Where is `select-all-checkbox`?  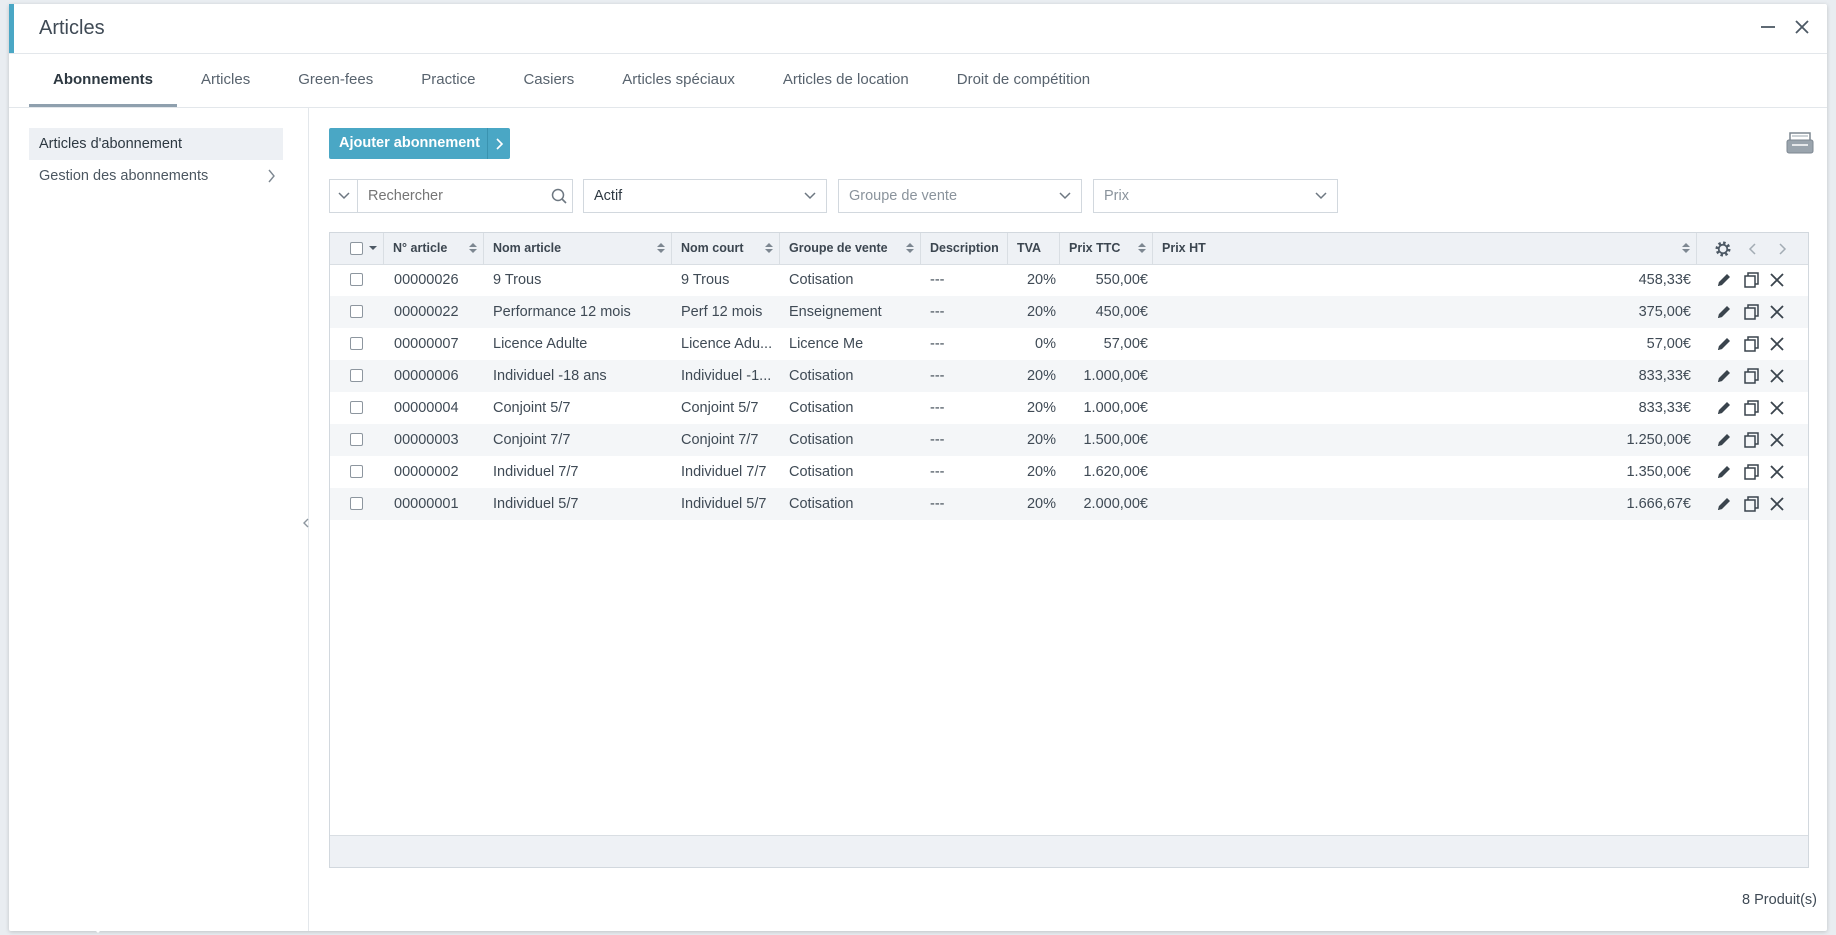 select-all-checkbox is located at coordinates (356, 248).